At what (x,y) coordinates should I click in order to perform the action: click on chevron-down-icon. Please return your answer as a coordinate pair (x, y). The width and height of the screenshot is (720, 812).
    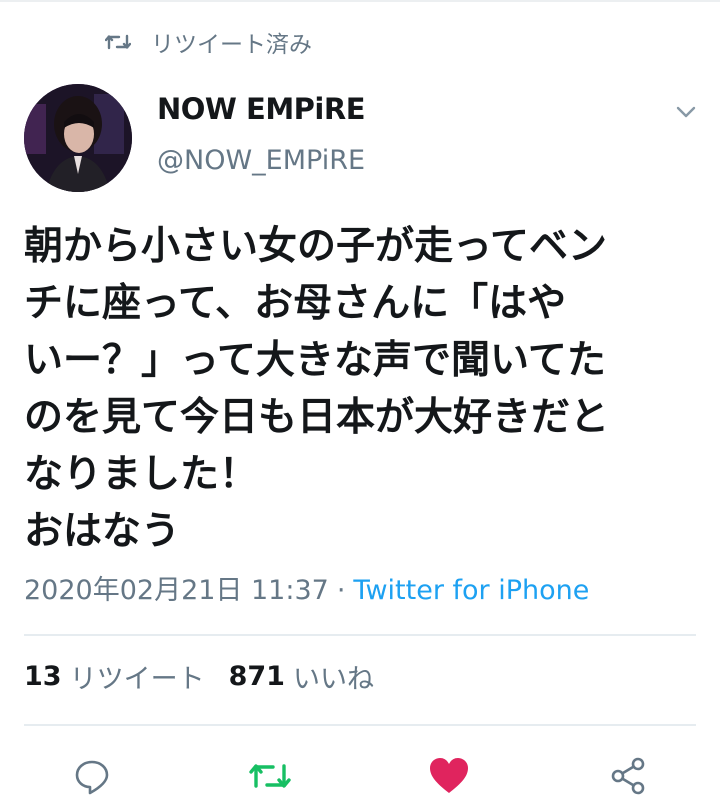
    Looking at the image, I should click on (686, 112).